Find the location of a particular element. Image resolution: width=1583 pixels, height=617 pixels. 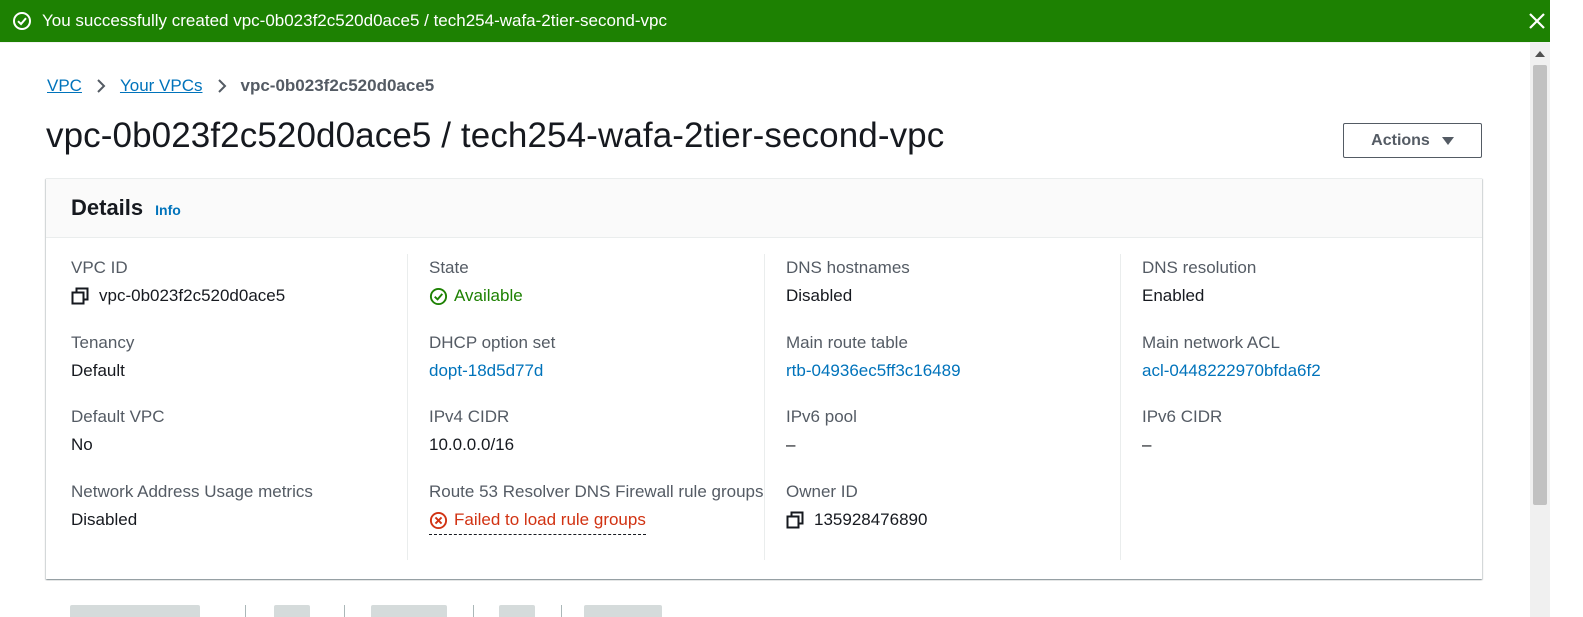

field-main-network-acl: Main network ACL acl-0448222970bfda6f2 is located at coordinates (1309, 357).